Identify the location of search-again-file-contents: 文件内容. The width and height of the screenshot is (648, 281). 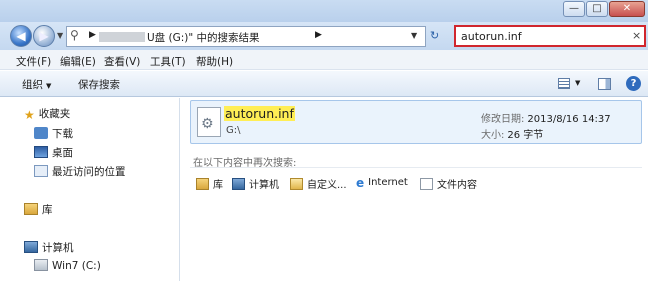
(448, 183).